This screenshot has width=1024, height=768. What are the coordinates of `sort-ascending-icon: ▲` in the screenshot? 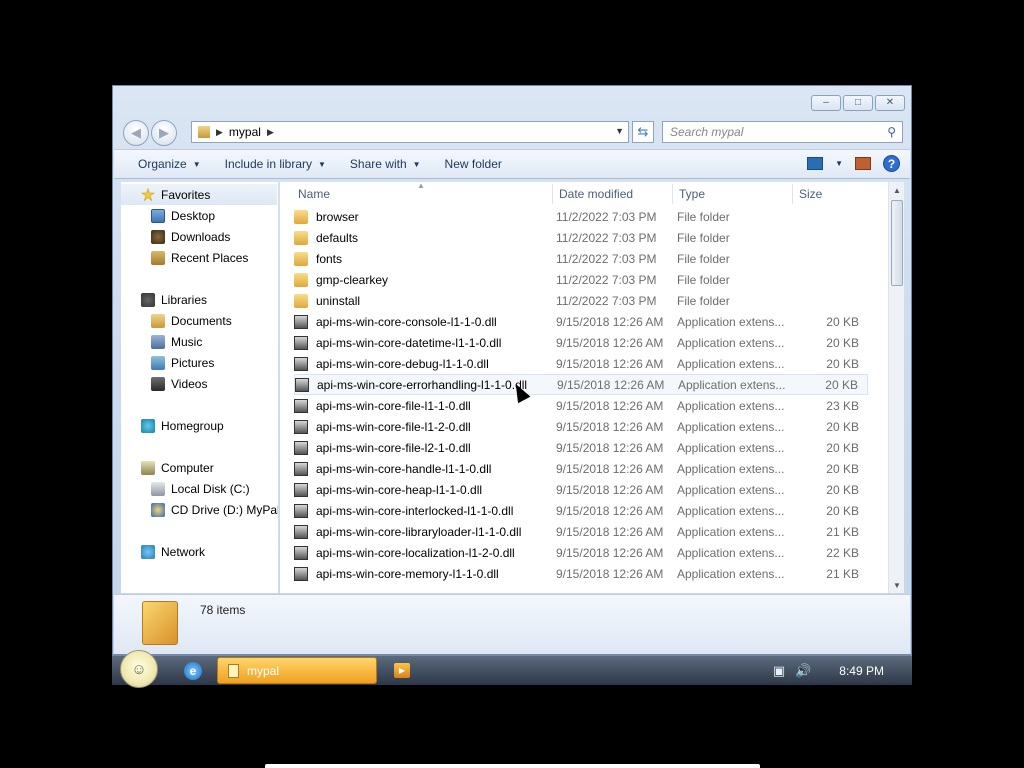 It's located at (421, 186).